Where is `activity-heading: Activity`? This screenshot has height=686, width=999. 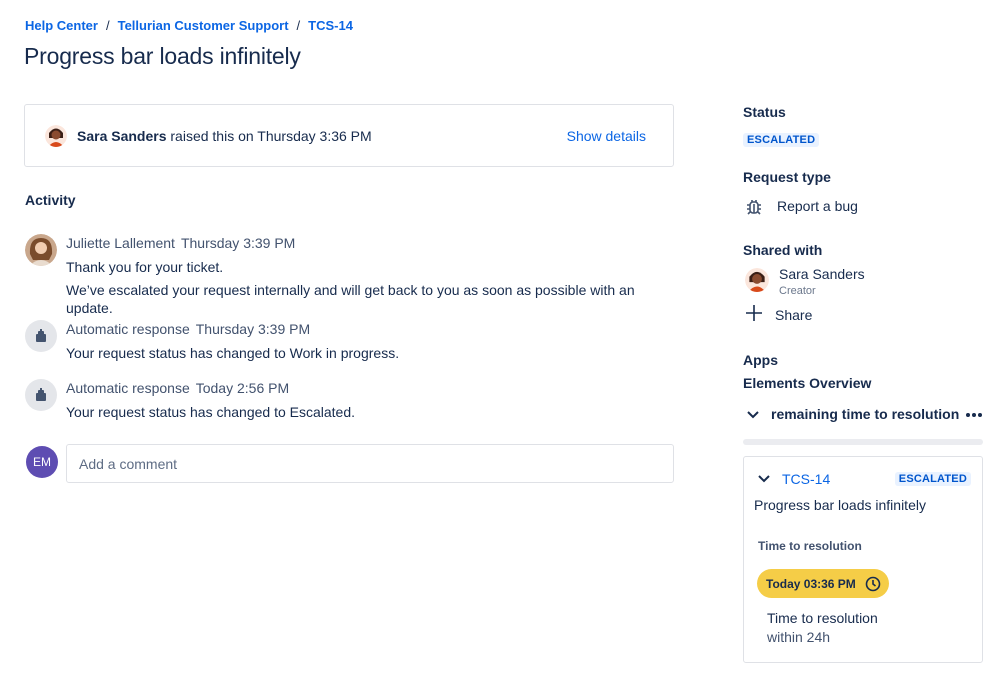 activity-heading: Activity is located at coordinates (50, 200).